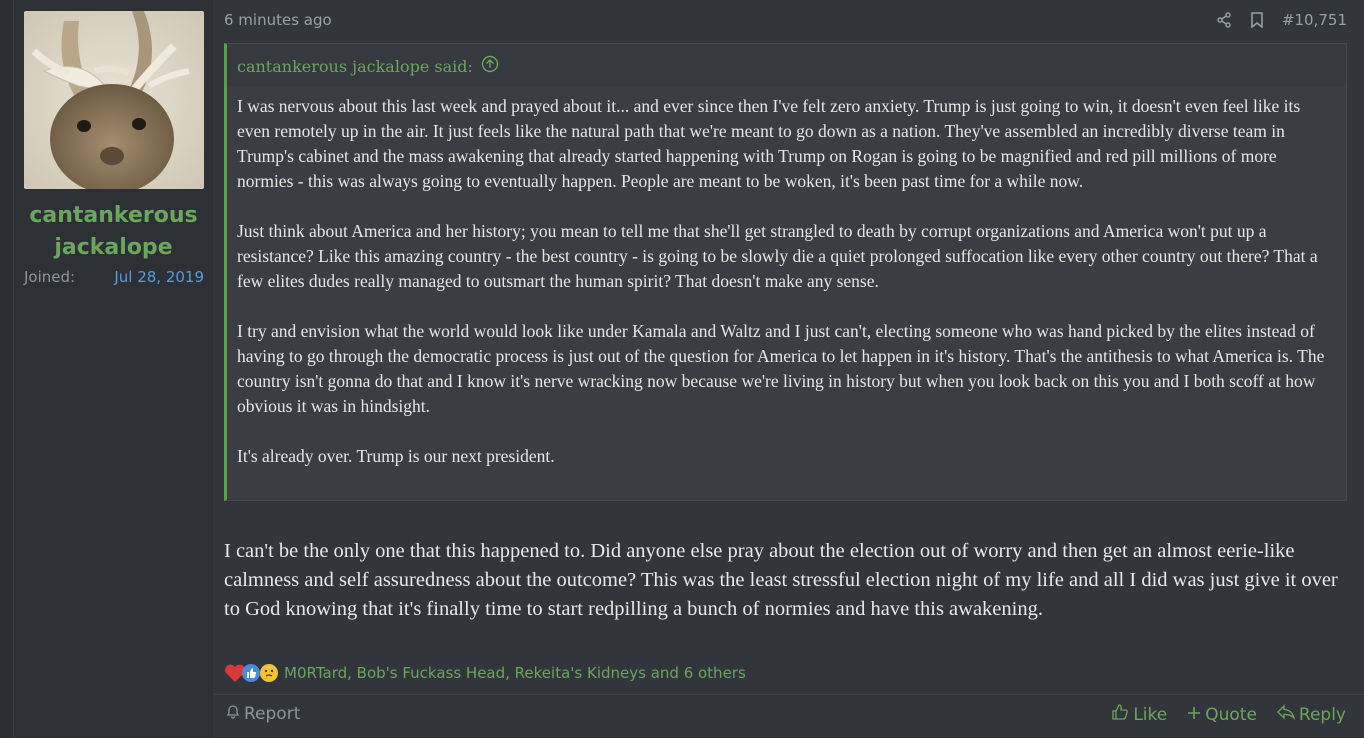 The image size is (1364, 738). I want to click on reply-icon, so click(1286, 714).